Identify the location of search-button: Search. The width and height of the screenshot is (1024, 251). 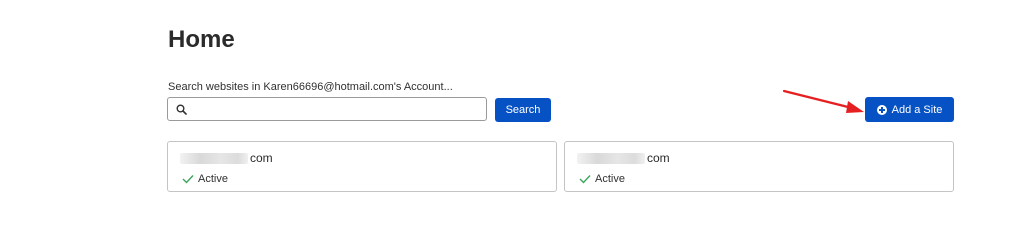
(523, 110).